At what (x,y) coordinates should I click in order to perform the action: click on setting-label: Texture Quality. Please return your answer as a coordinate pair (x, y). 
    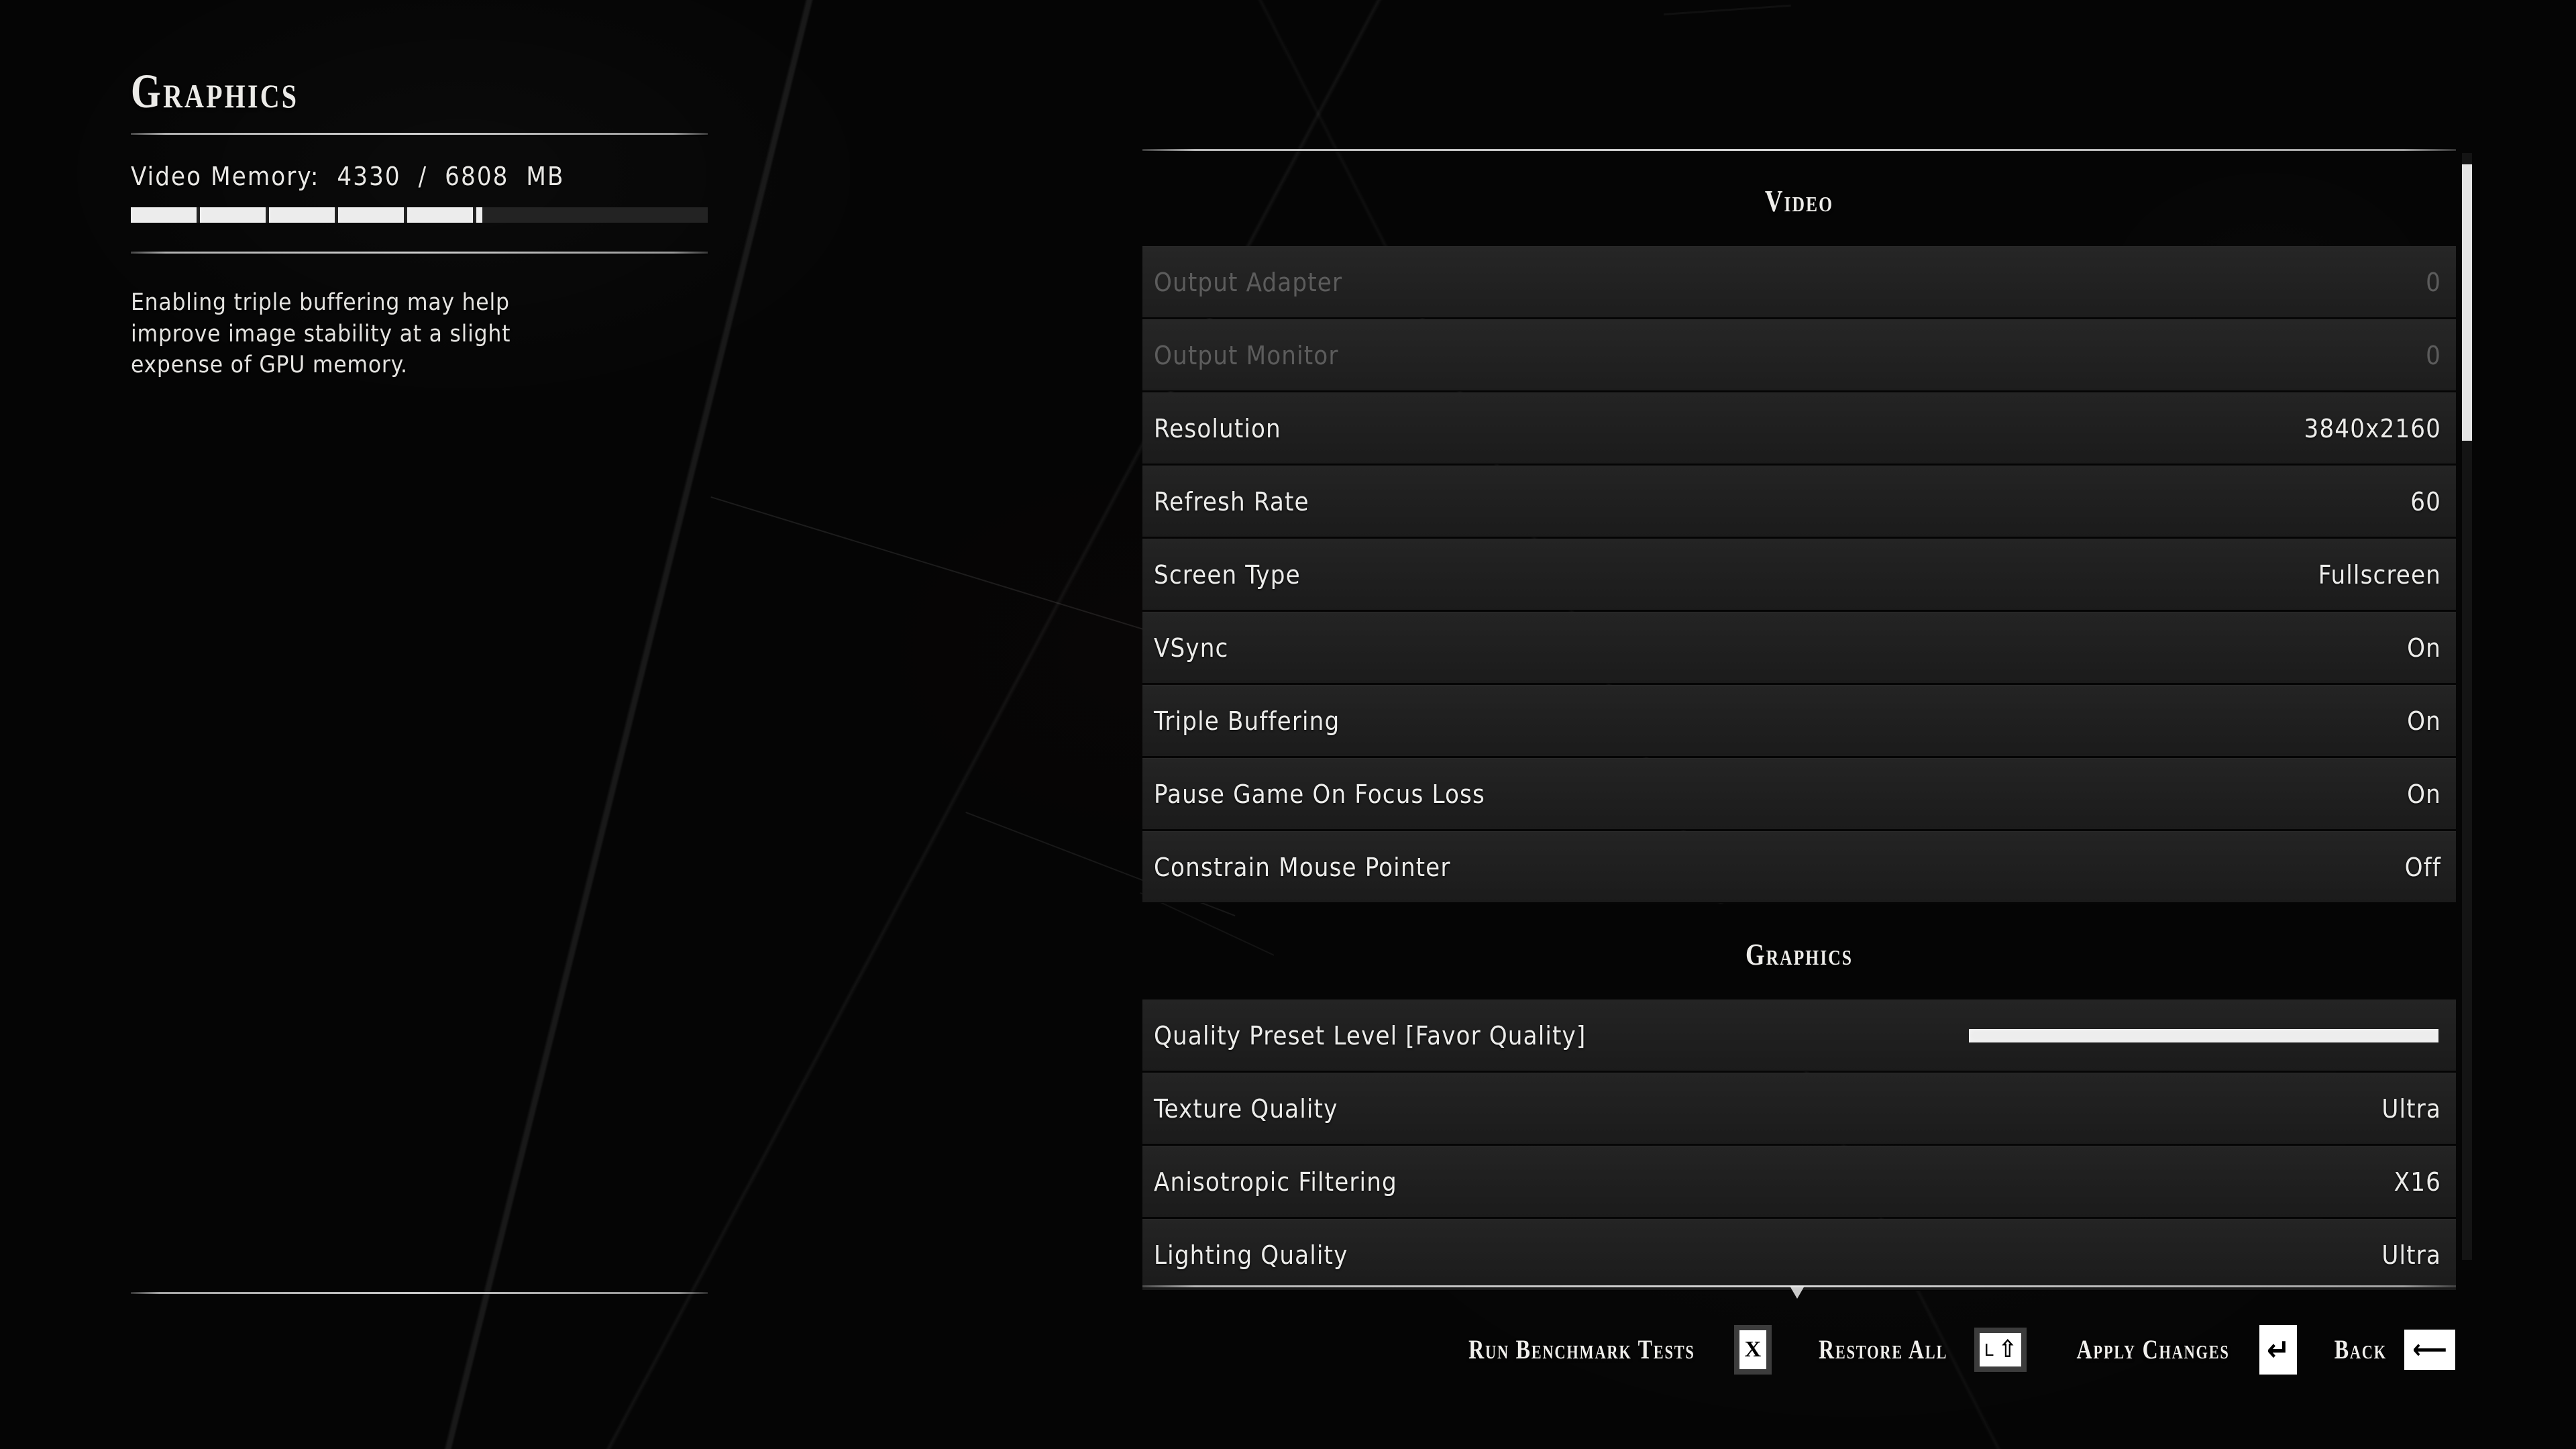
    Looking at the image, I should click on (1246, 1108).